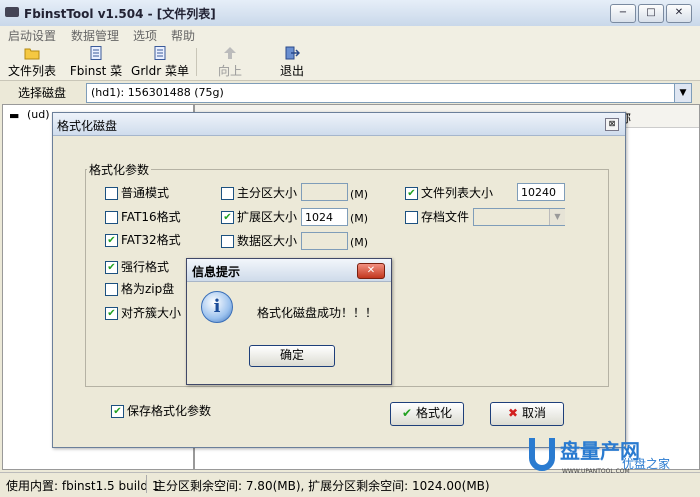 The width and height of the screenshot is (700, 497). Describe the element at coordinates (120, 14) in the screenshot. I see `window-title: FbinstTool v1.504 - [文件列表]` at that location.